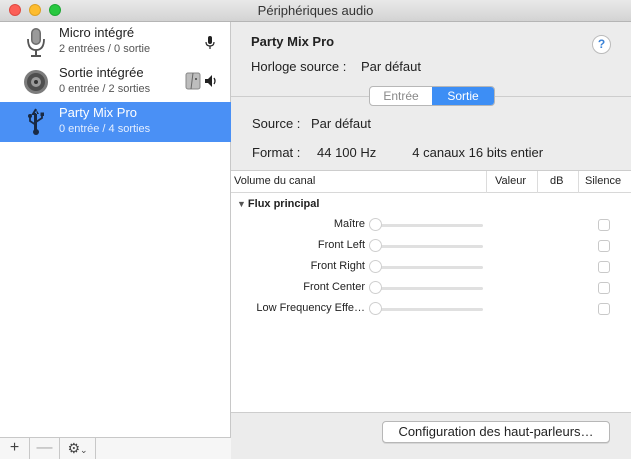  I want to click on format-channels: 4 canaux 16 bits entier, so click(477, 152).